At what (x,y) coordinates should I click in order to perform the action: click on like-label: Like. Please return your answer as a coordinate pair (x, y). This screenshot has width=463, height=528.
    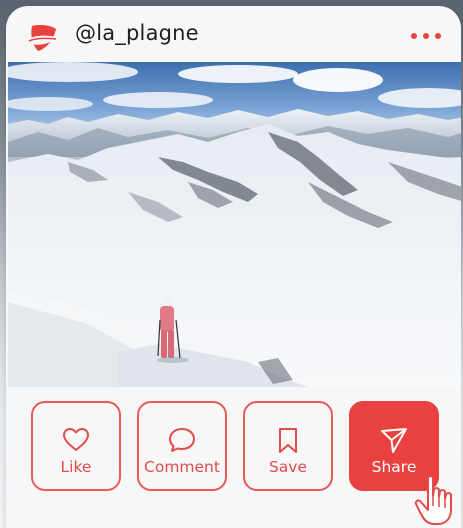
    Looking at the image, I should click on (76, 467).